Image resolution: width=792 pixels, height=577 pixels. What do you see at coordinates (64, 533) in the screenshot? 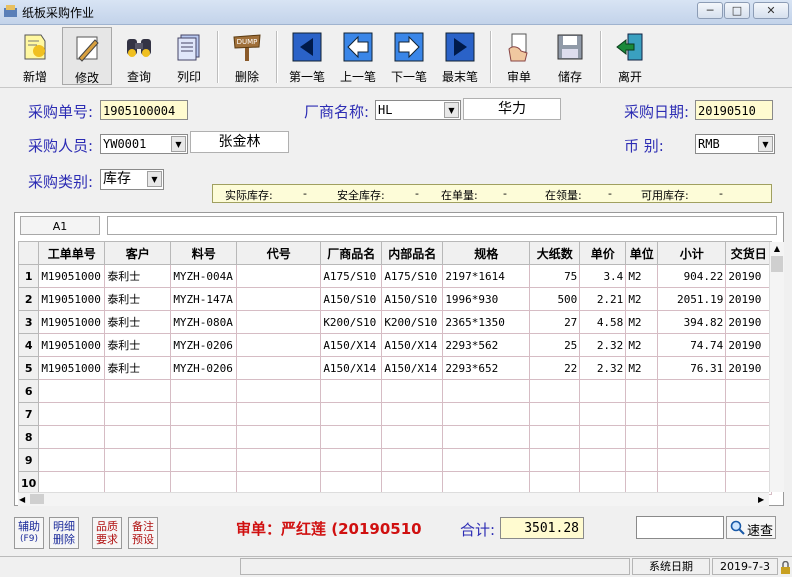
I see `detail-delete-button: 明细 删除` at bounding box center [64, 533].